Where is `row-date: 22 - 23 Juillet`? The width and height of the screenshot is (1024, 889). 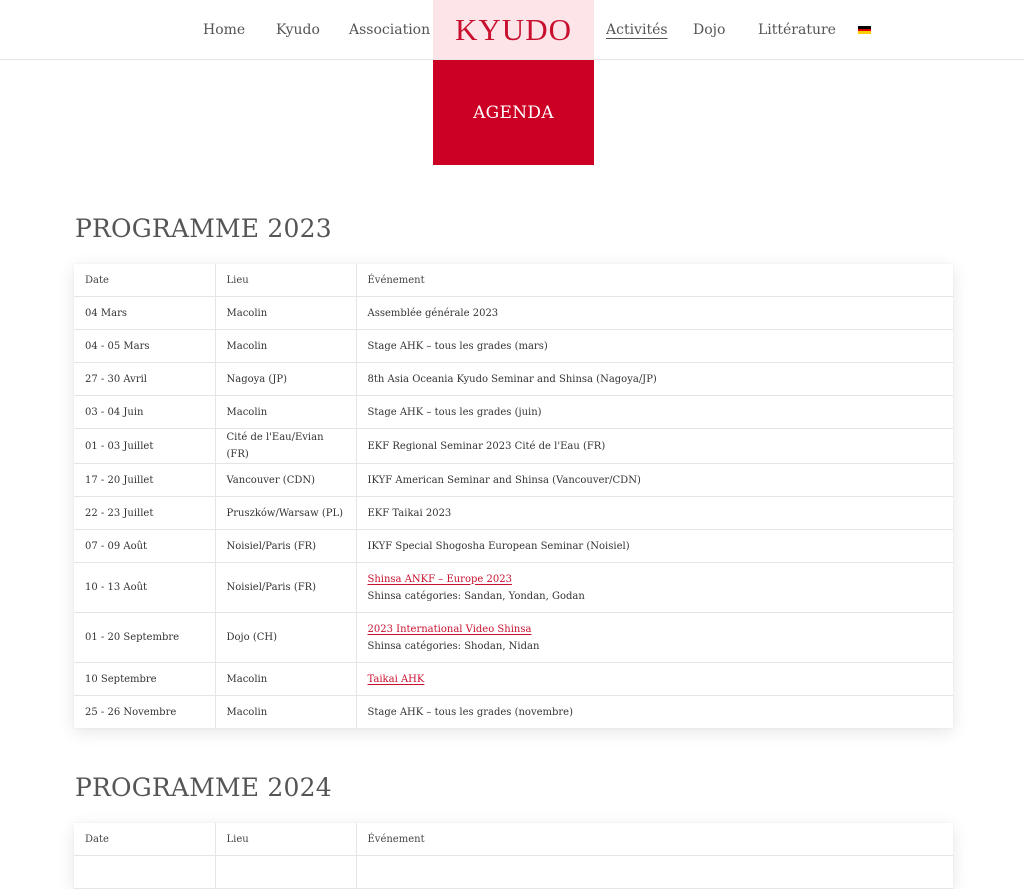 row-date: 22 - 23 Juillet is located at coordinates (145, 513).